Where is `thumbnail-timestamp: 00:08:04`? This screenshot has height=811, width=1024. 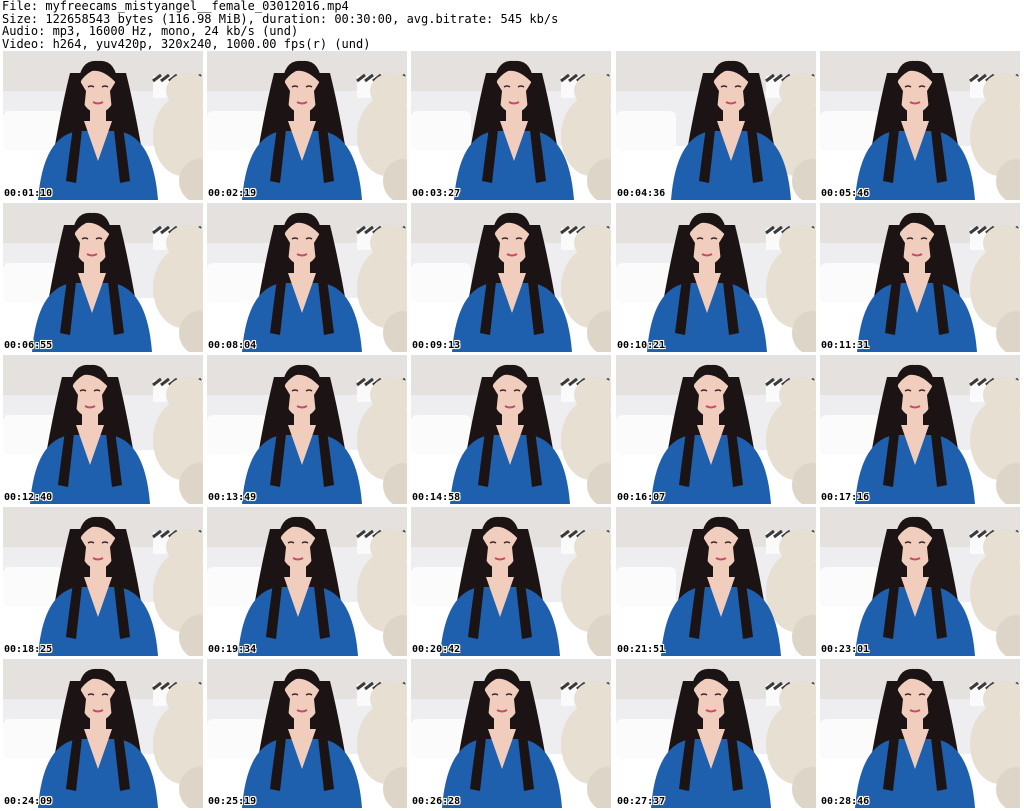 thumbnail-timestamp: 00:08:04 is located at coordinates (232, 345).